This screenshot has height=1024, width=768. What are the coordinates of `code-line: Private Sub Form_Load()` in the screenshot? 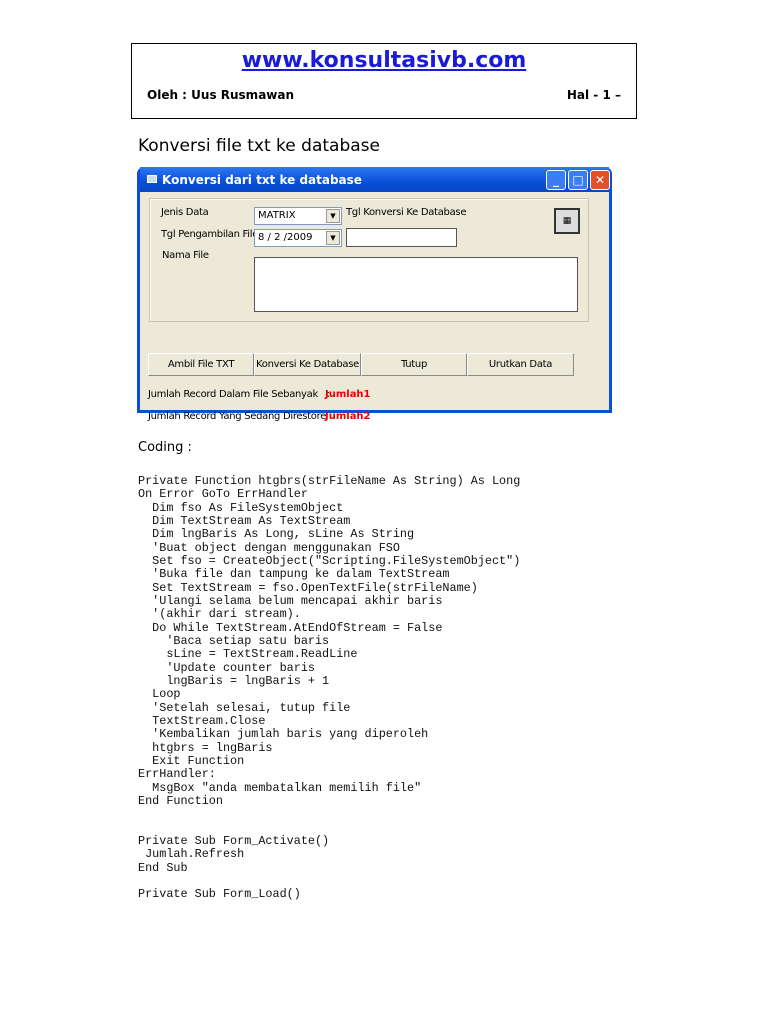 It's located at (219, 894).